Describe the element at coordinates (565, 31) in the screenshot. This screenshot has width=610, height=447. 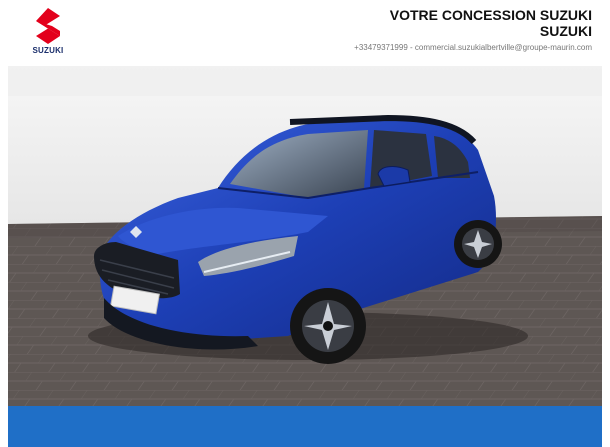
I see `dealer-title-line2: SUZUKI` at that location.